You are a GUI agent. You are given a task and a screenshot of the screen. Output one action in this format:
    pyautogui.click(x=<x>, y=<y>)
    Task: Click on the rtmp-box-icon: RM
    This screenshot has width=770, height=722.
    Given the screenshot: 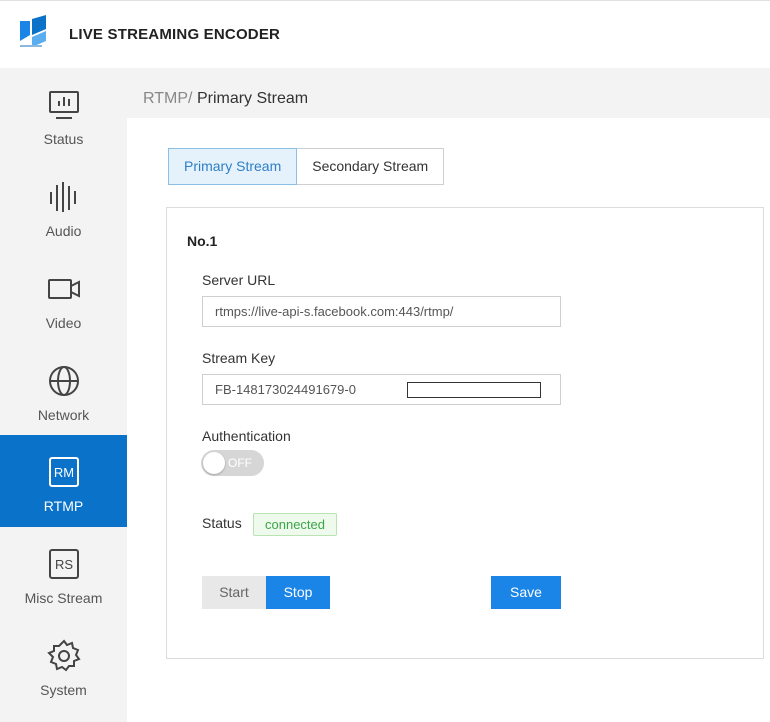 What is the action you would take?
    pyautogui.click(x=64, y=472)
    